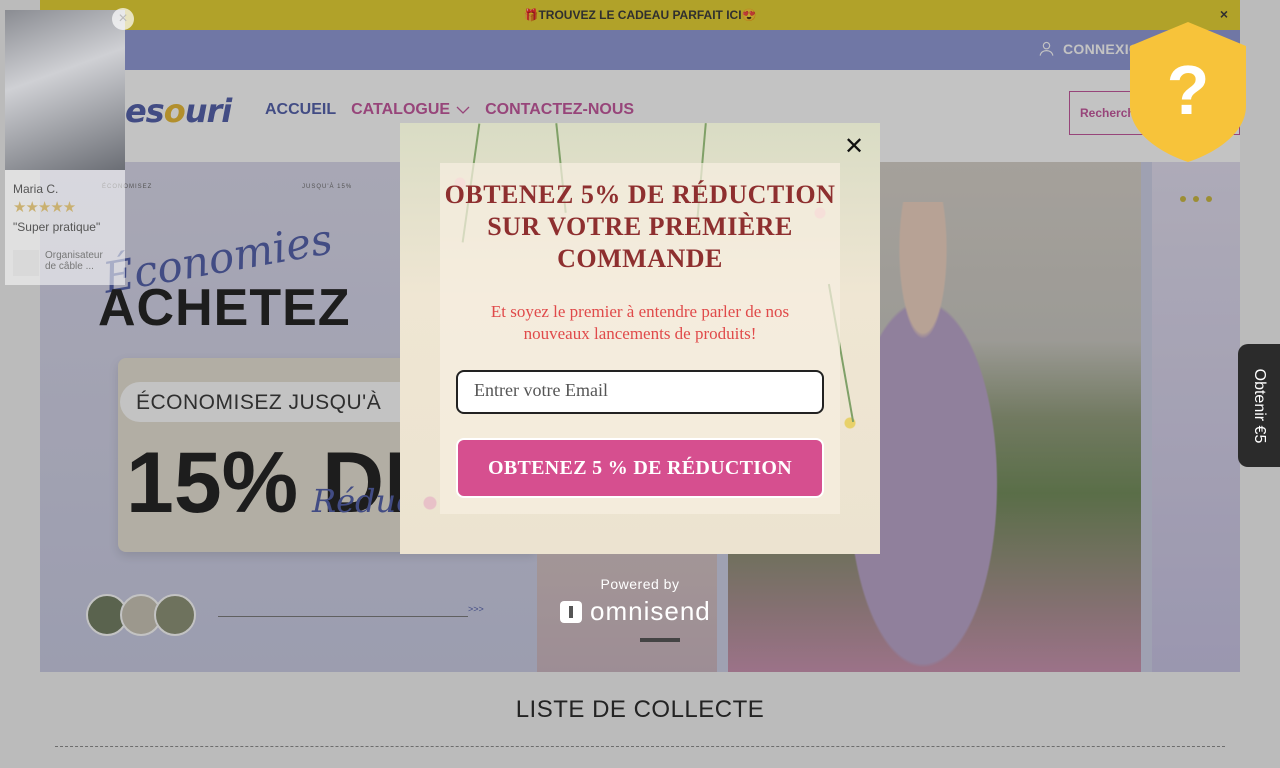  What do you see at coordinates (65, 90) in the screenshot?
I see `review-image` at bounding box center [65, 90].